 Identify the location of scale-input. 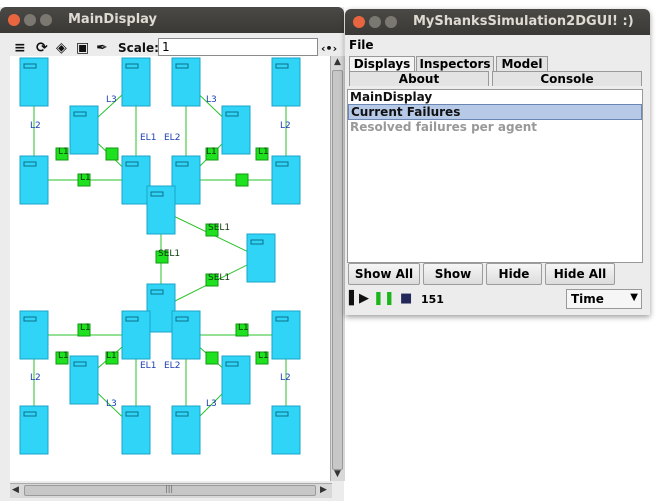
(238, 47).